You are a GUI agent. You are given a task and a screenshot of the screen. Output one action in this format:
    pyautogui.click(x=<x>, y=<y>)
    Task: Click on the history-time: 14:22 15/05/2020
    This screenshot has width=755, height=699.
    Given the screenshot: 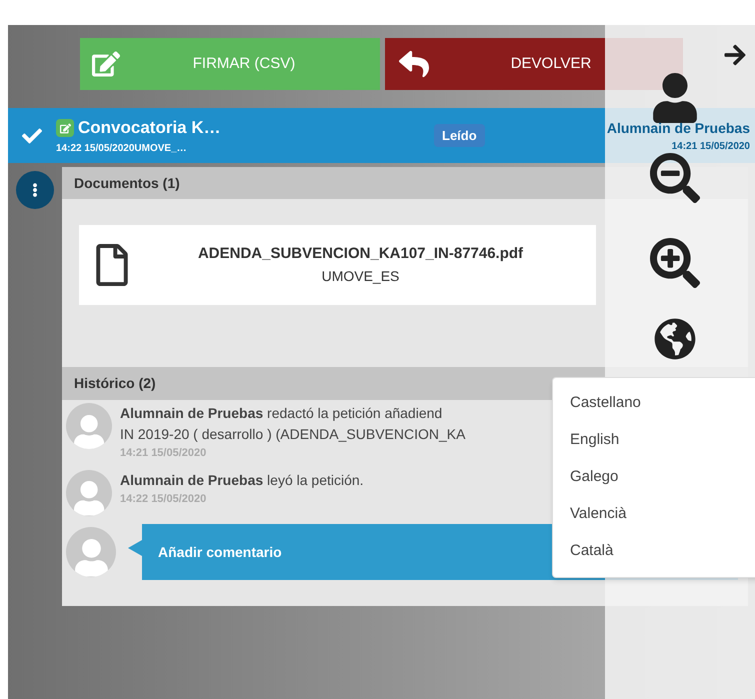 What is the action you would take?
    pyautogui.click(x=164, y=499)
    